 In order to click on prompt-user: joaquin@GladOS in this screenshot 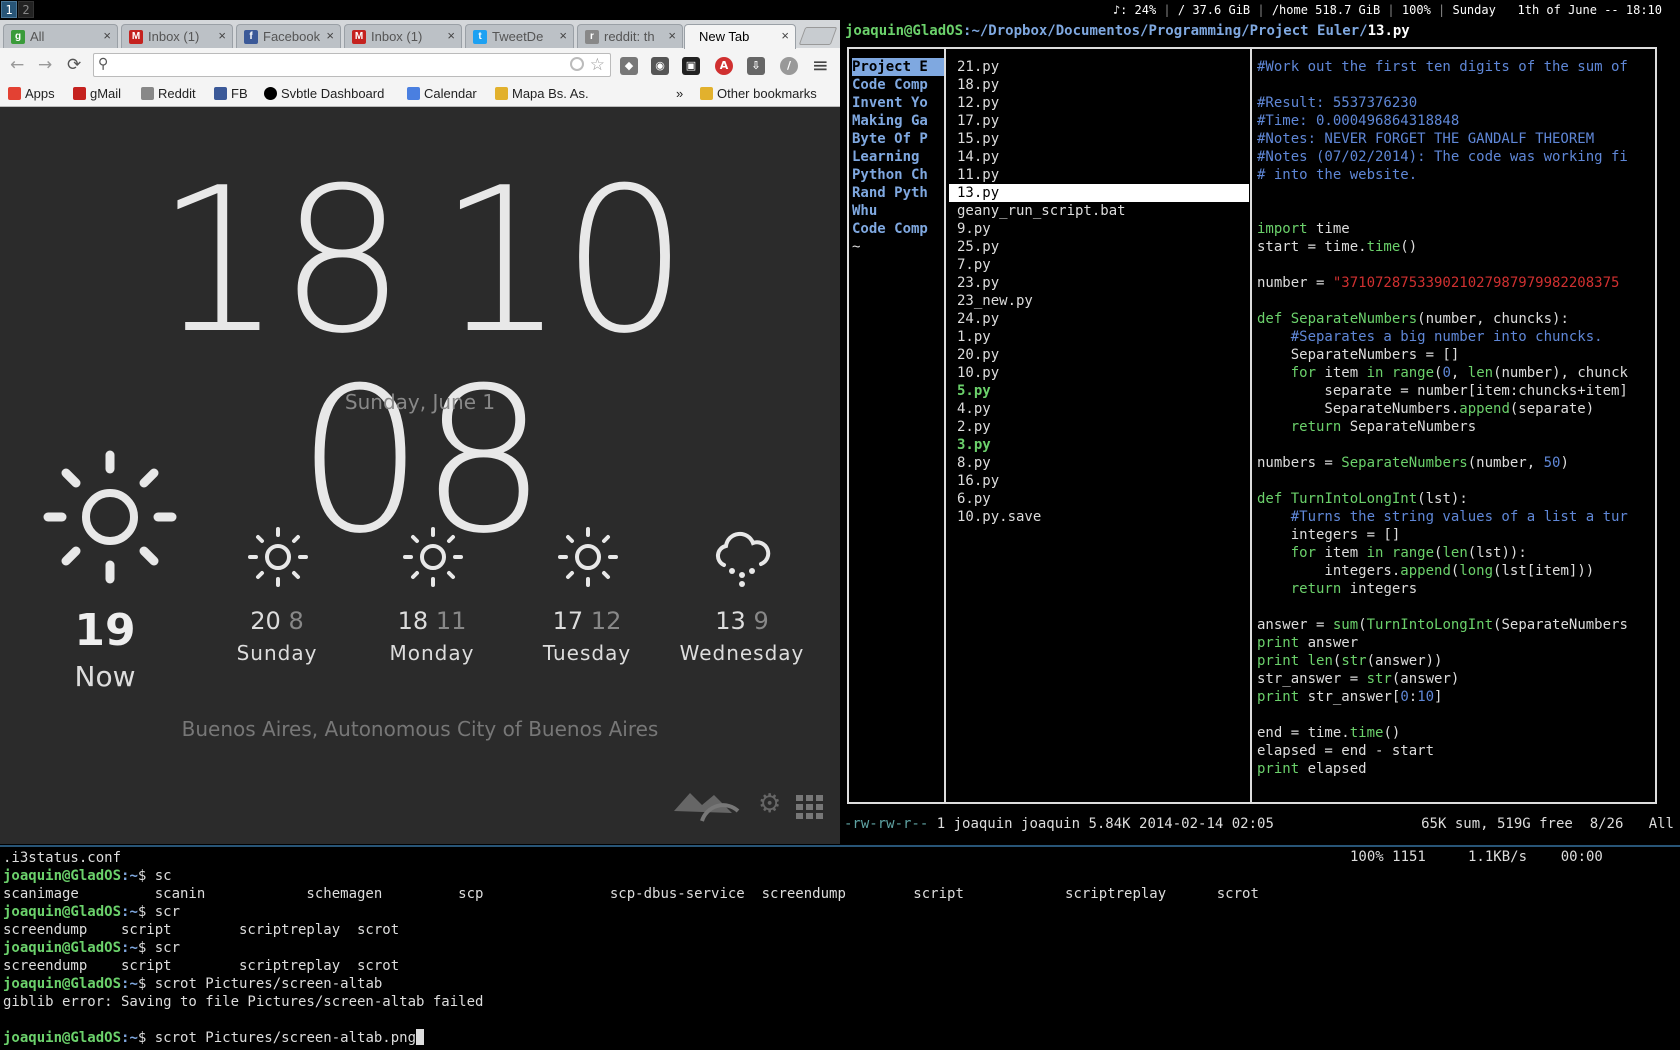, I will do `click(62, 948)`.